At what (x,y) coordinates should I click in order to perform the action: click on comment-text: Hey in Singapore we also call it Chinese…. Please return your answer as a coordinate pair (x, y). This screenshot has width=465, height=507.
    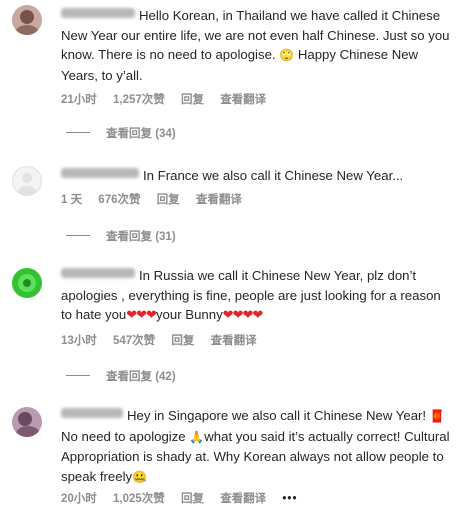
    Looking at the image, I should click on (257, 446).